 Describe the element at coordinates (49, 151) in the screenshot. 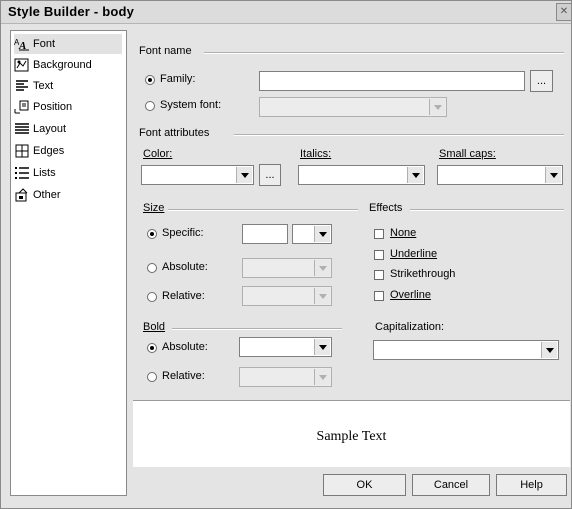

I see `nav-label: Edges` at that location.